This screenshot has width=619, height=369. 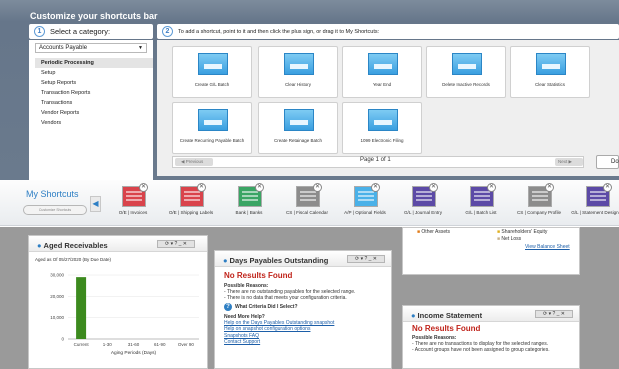 What do you see at coordinates (94, 103) in the screenshot?
I see `category-item: Transactions` at bounding box center [94, 103].